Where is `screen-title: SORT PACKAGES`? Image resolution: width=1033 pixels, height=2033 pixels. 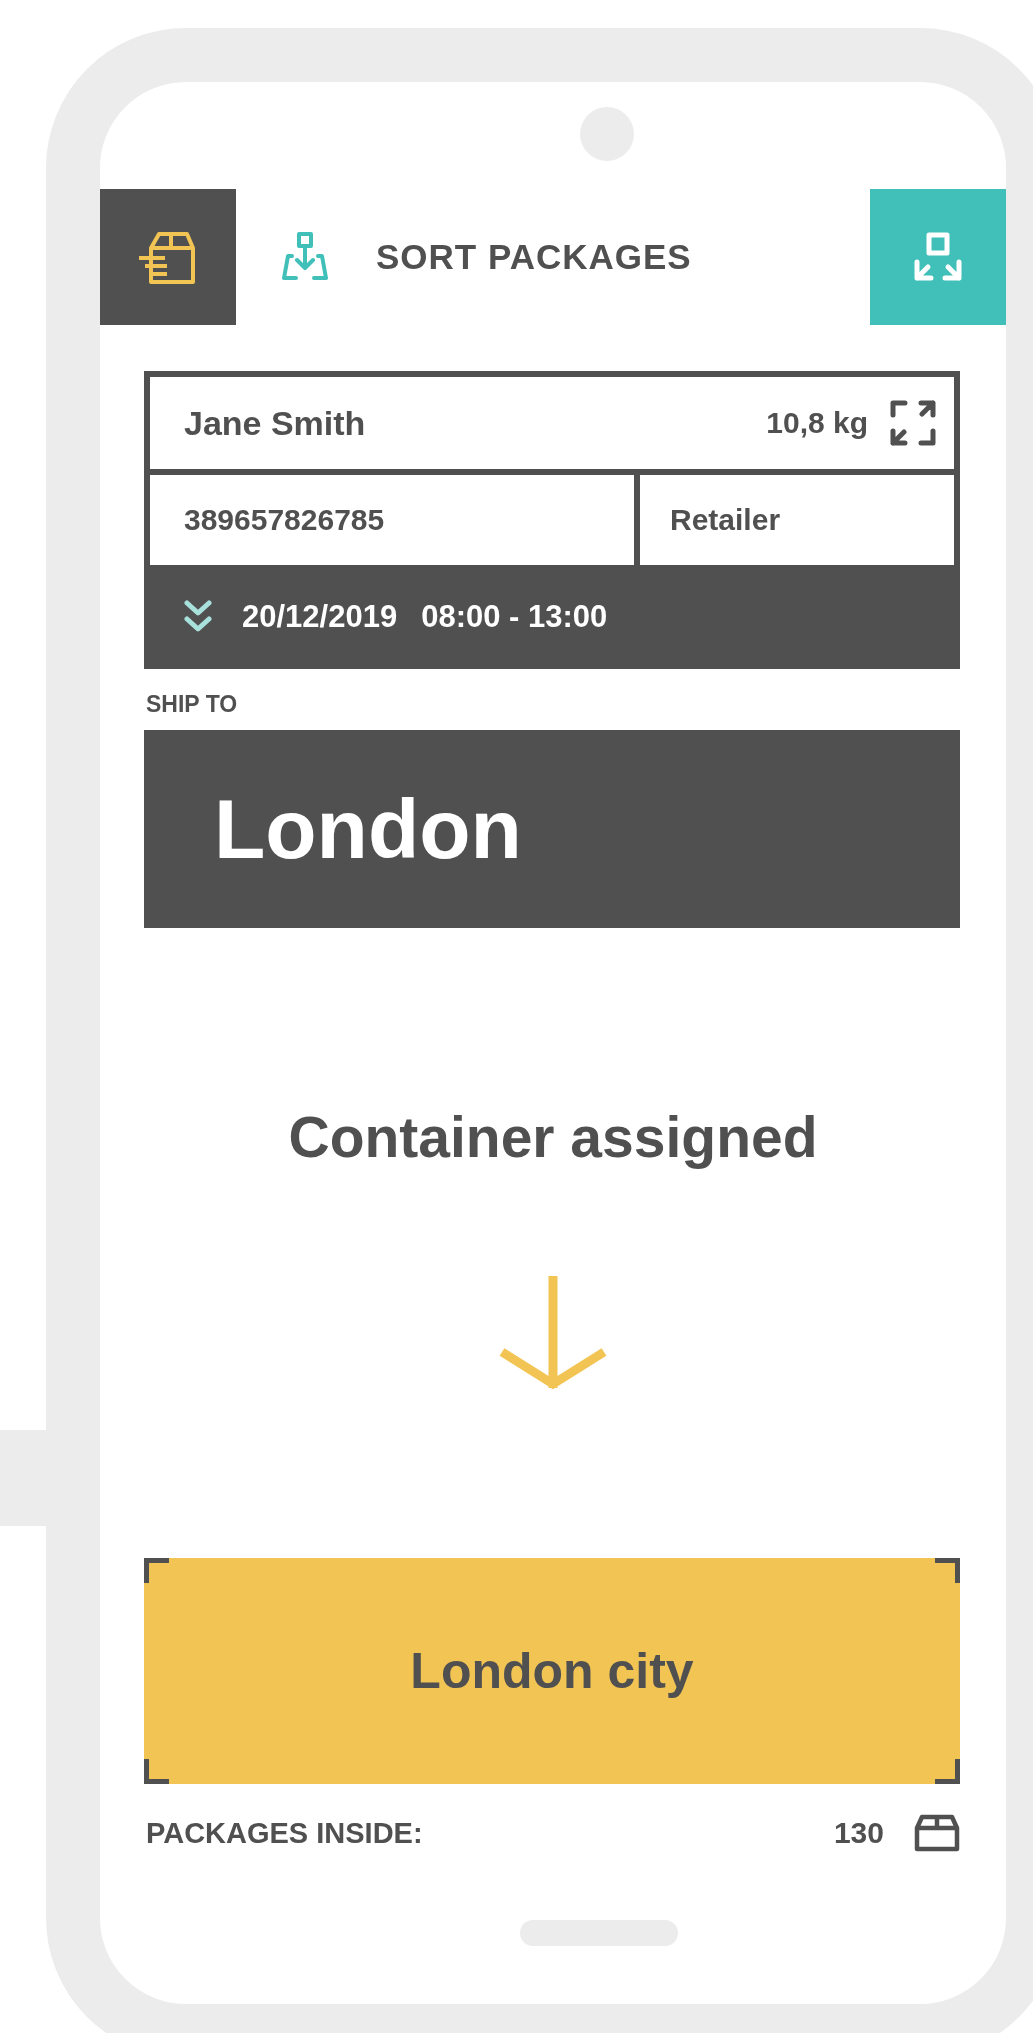 screen-title: SORT PACKAGES is located at coordinates (534, 257).